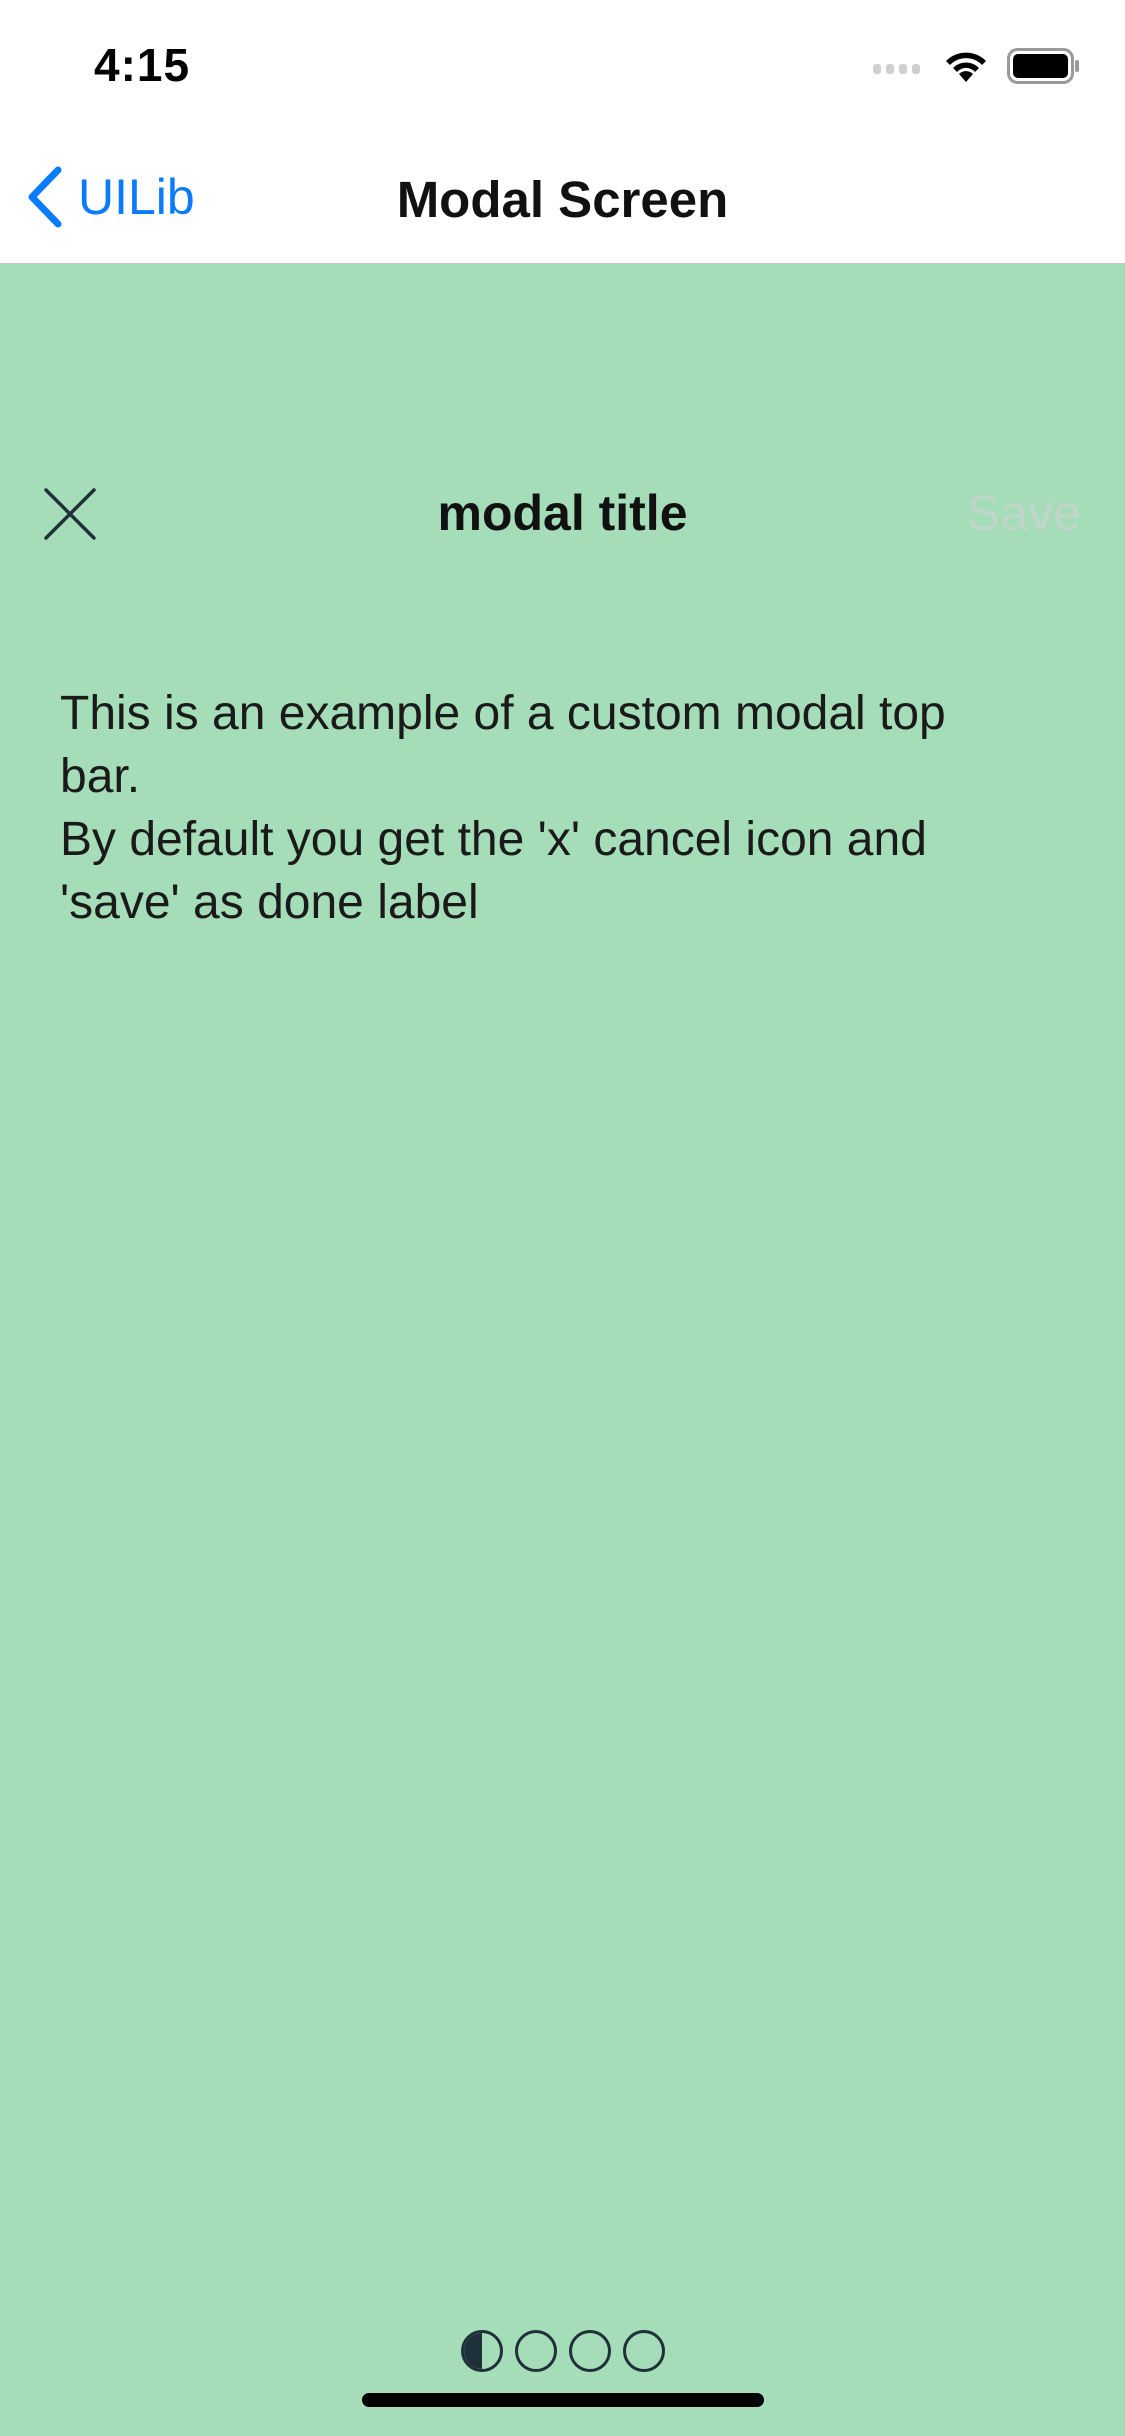  What do you see at coordinates (966, 67) in the screenshot?
I see `wifi-icon` at bounding box center [966, 67].